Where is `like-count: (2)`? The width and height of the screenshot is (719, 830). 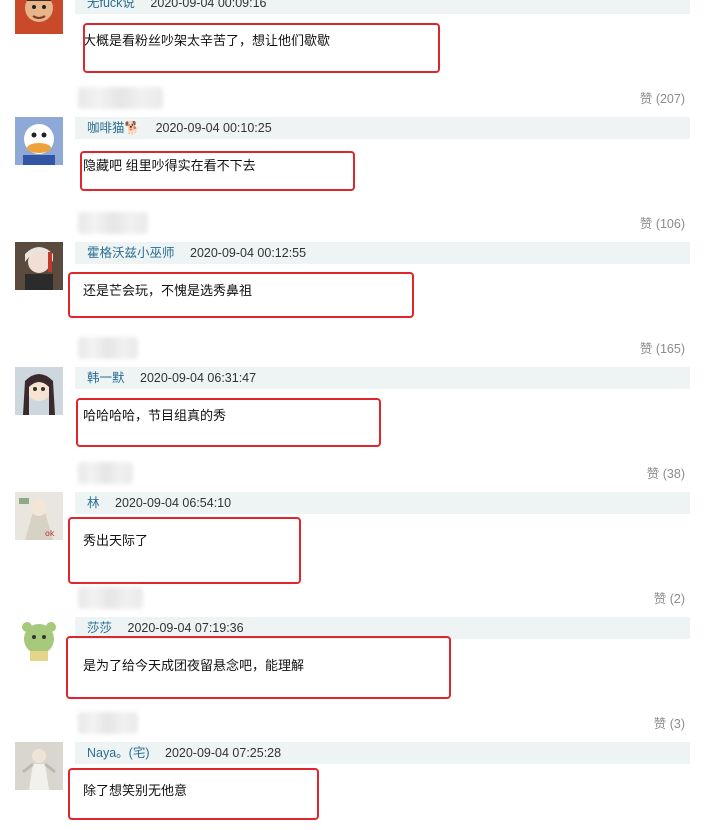
like-count: (2) is located at coordinates (677, 599).